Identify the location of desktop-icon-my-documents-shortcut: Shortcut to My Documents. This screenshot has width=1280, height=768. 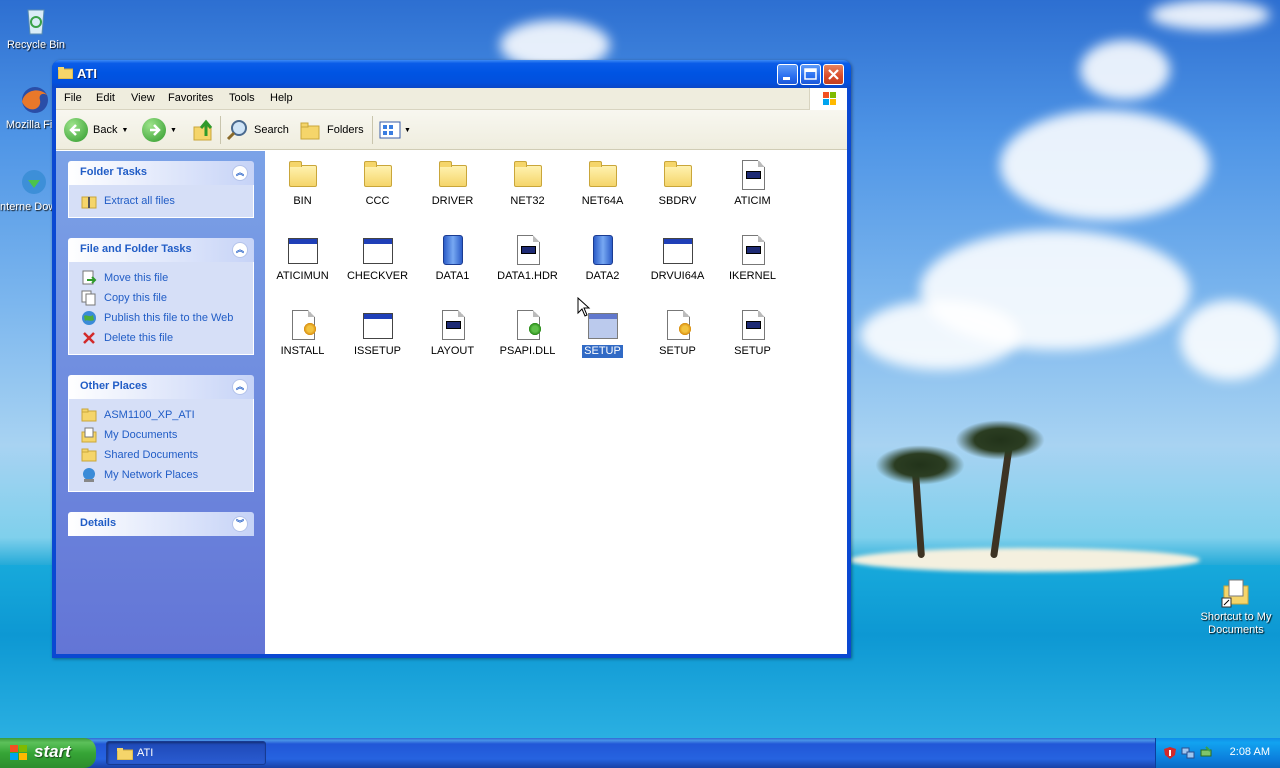
(1236, 606).